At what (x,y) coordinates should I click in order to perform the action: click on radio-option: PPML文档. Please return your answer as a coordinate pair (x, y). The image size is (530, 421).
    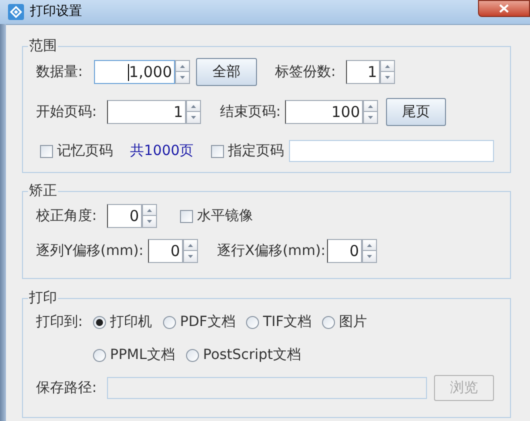
    Looking at the image, I should click on (139, 355).